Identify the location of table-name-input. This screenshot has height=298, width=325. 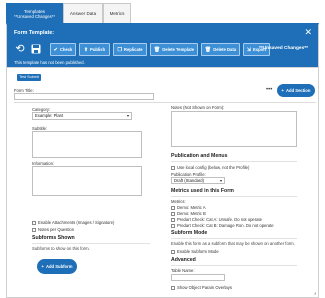
(198, 277).